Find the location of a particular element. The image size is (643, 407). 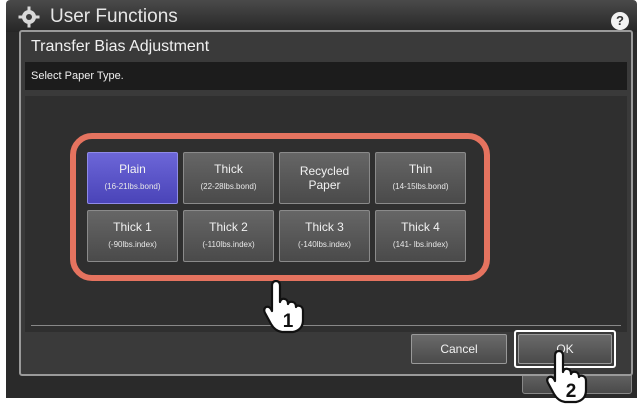

paper-thick2-button: Thick 2 (-110lbs.index) is located at coordinates (228, 236).